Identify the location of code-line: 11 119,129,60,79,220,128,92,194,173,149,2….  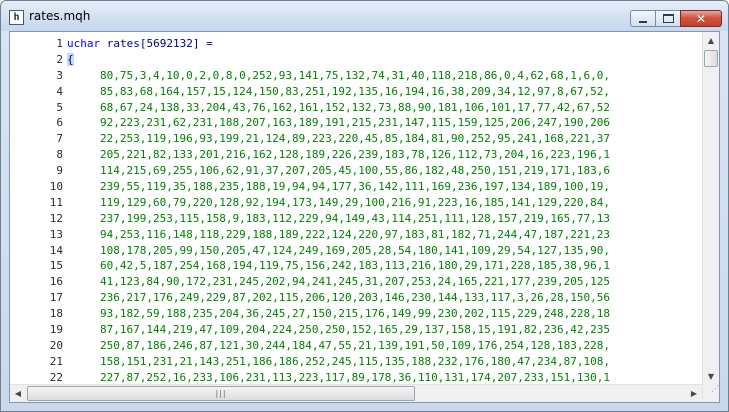
(356, 203).